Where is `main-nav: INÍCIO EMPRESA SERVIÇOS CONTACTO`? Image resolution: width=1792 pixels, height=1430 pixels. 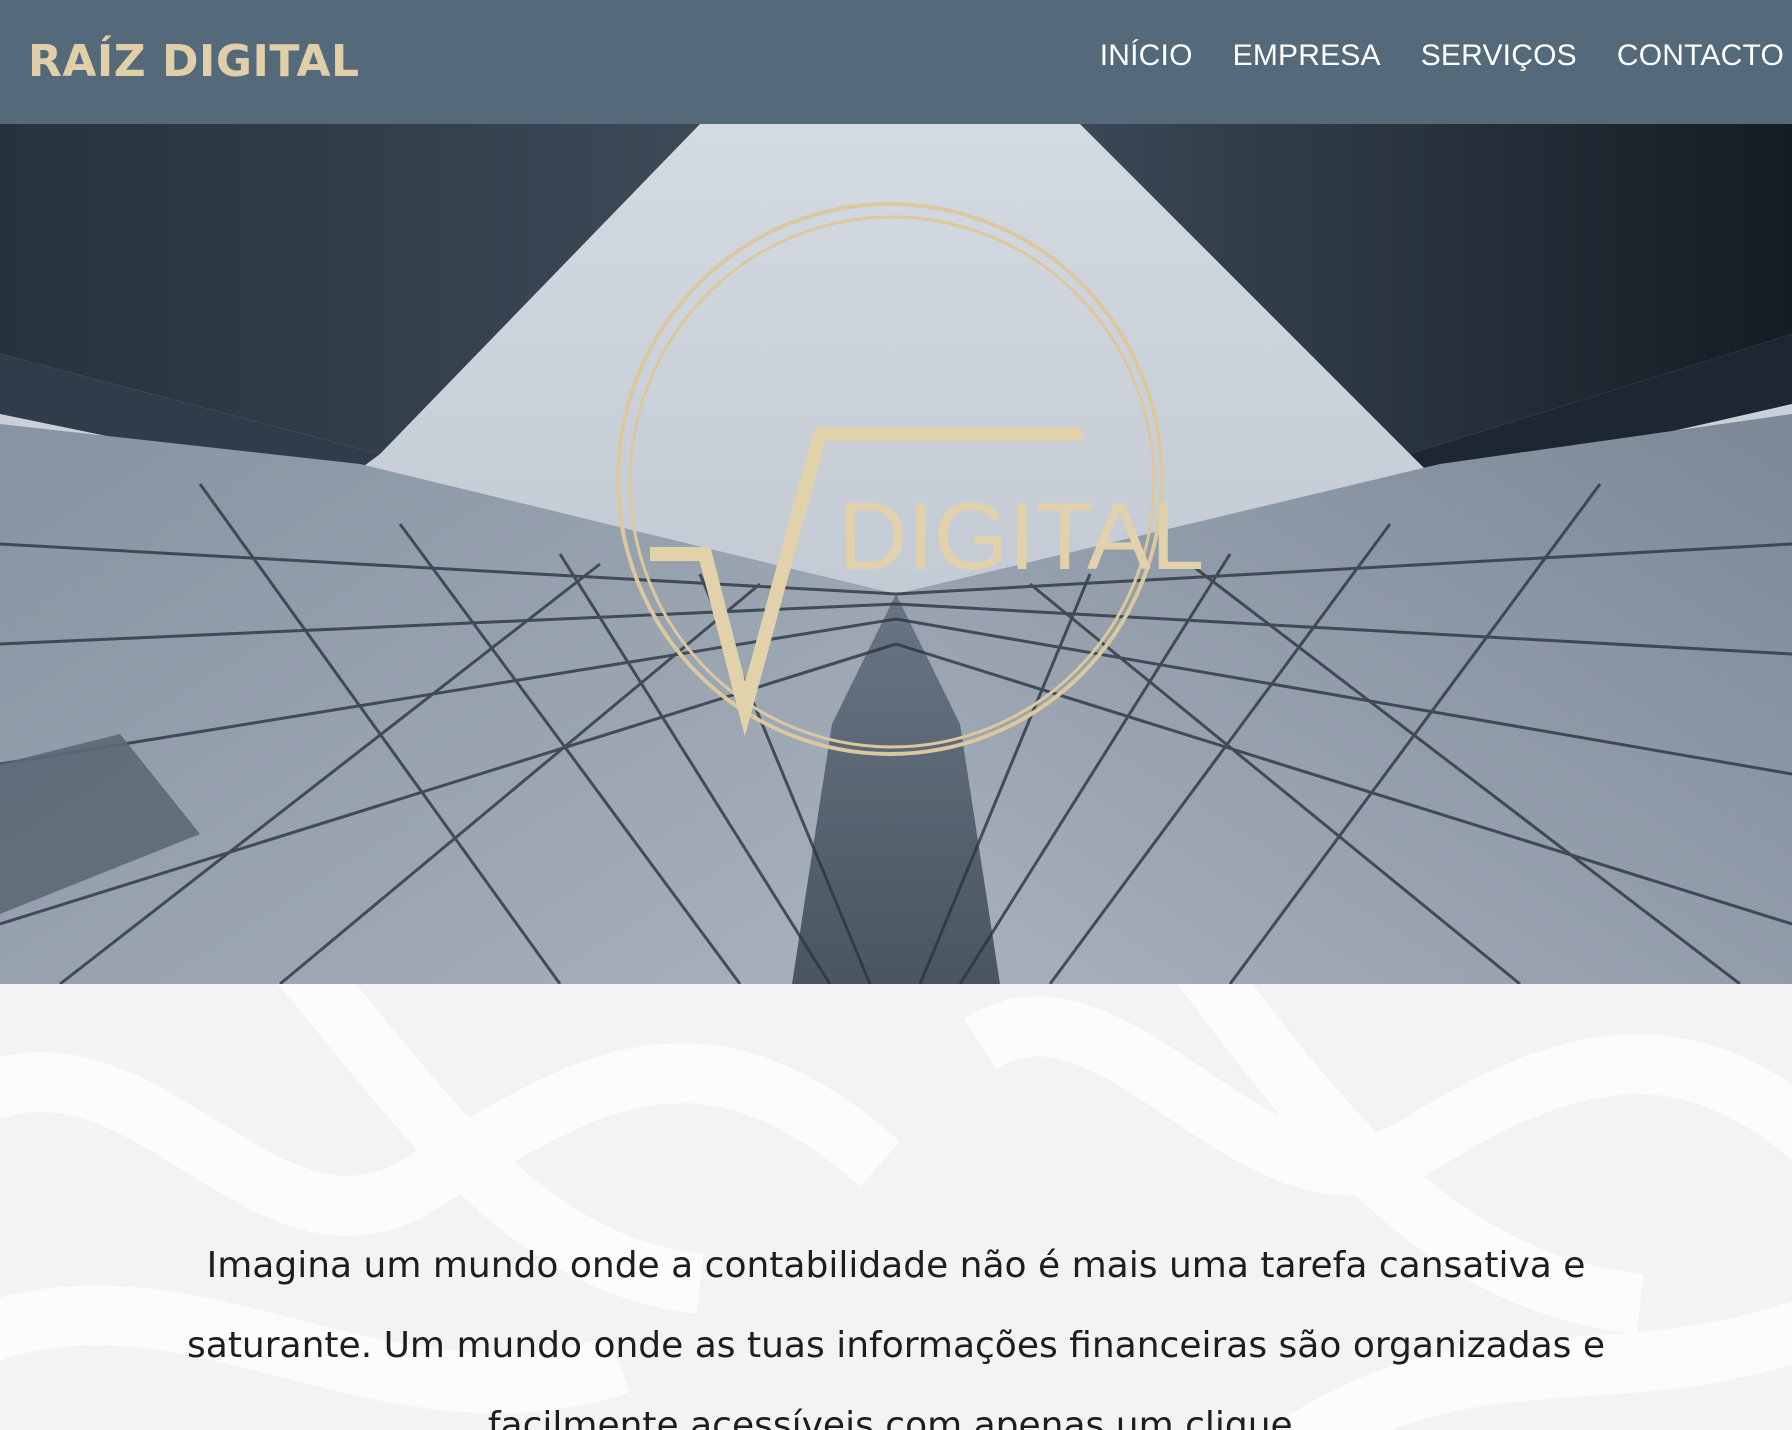
main-nav: INÍCIO EMPRESA SERVIÇOS CONTACTO is located at coordinates (1426, 56).